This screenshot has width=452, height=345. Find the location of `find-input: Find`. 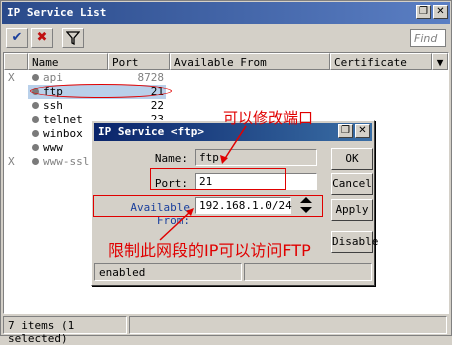

find-input: Find is located at coordinates (428, 38).